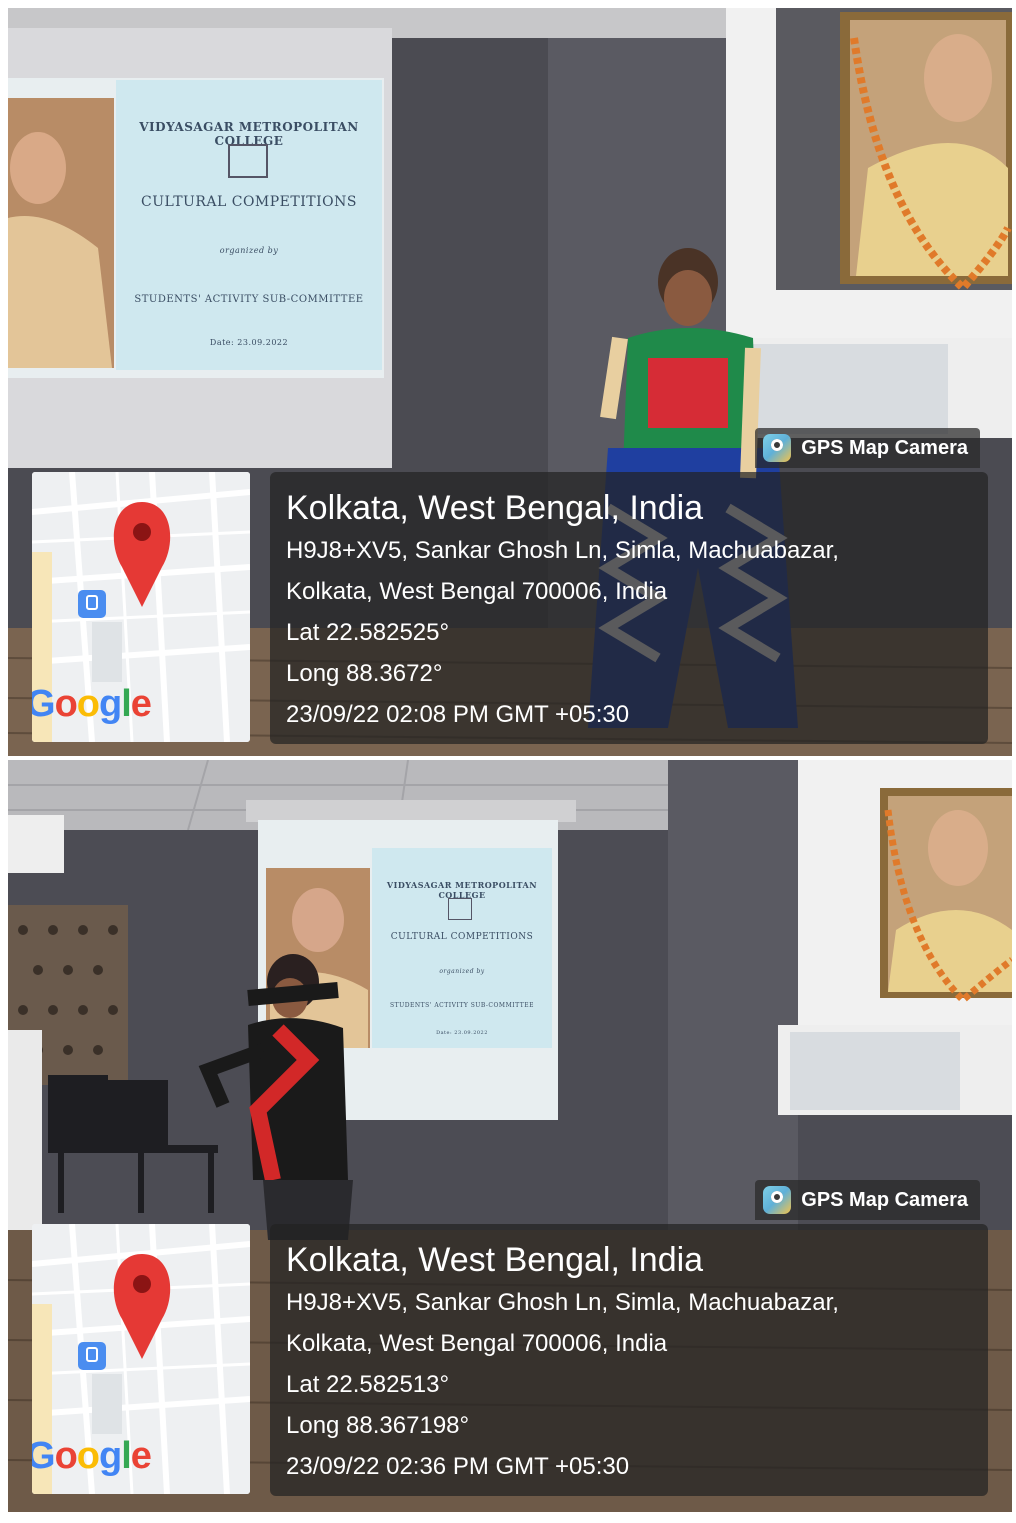 This screenshot has width=1016, height=1523. Describe the element at coordinates (458, 714) in the screenshot. I see `timestamp: 23/09/22 02:08 PM GMT +05:30` at that location.